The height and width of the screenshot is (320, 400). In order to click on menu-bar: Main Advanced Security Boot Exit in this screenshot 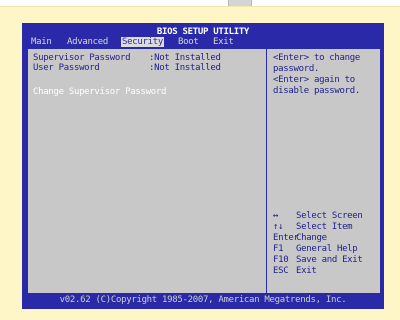, I will do `click(203, 42)`.